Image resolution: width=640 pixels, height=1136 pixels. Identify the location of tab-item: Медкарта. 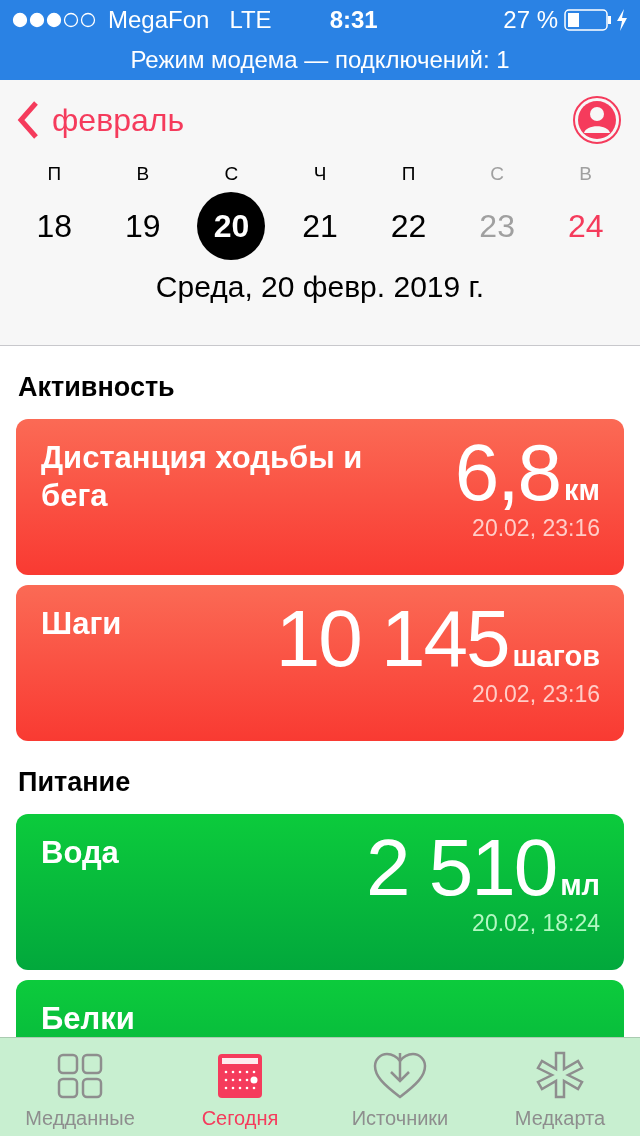
(560, 1087).